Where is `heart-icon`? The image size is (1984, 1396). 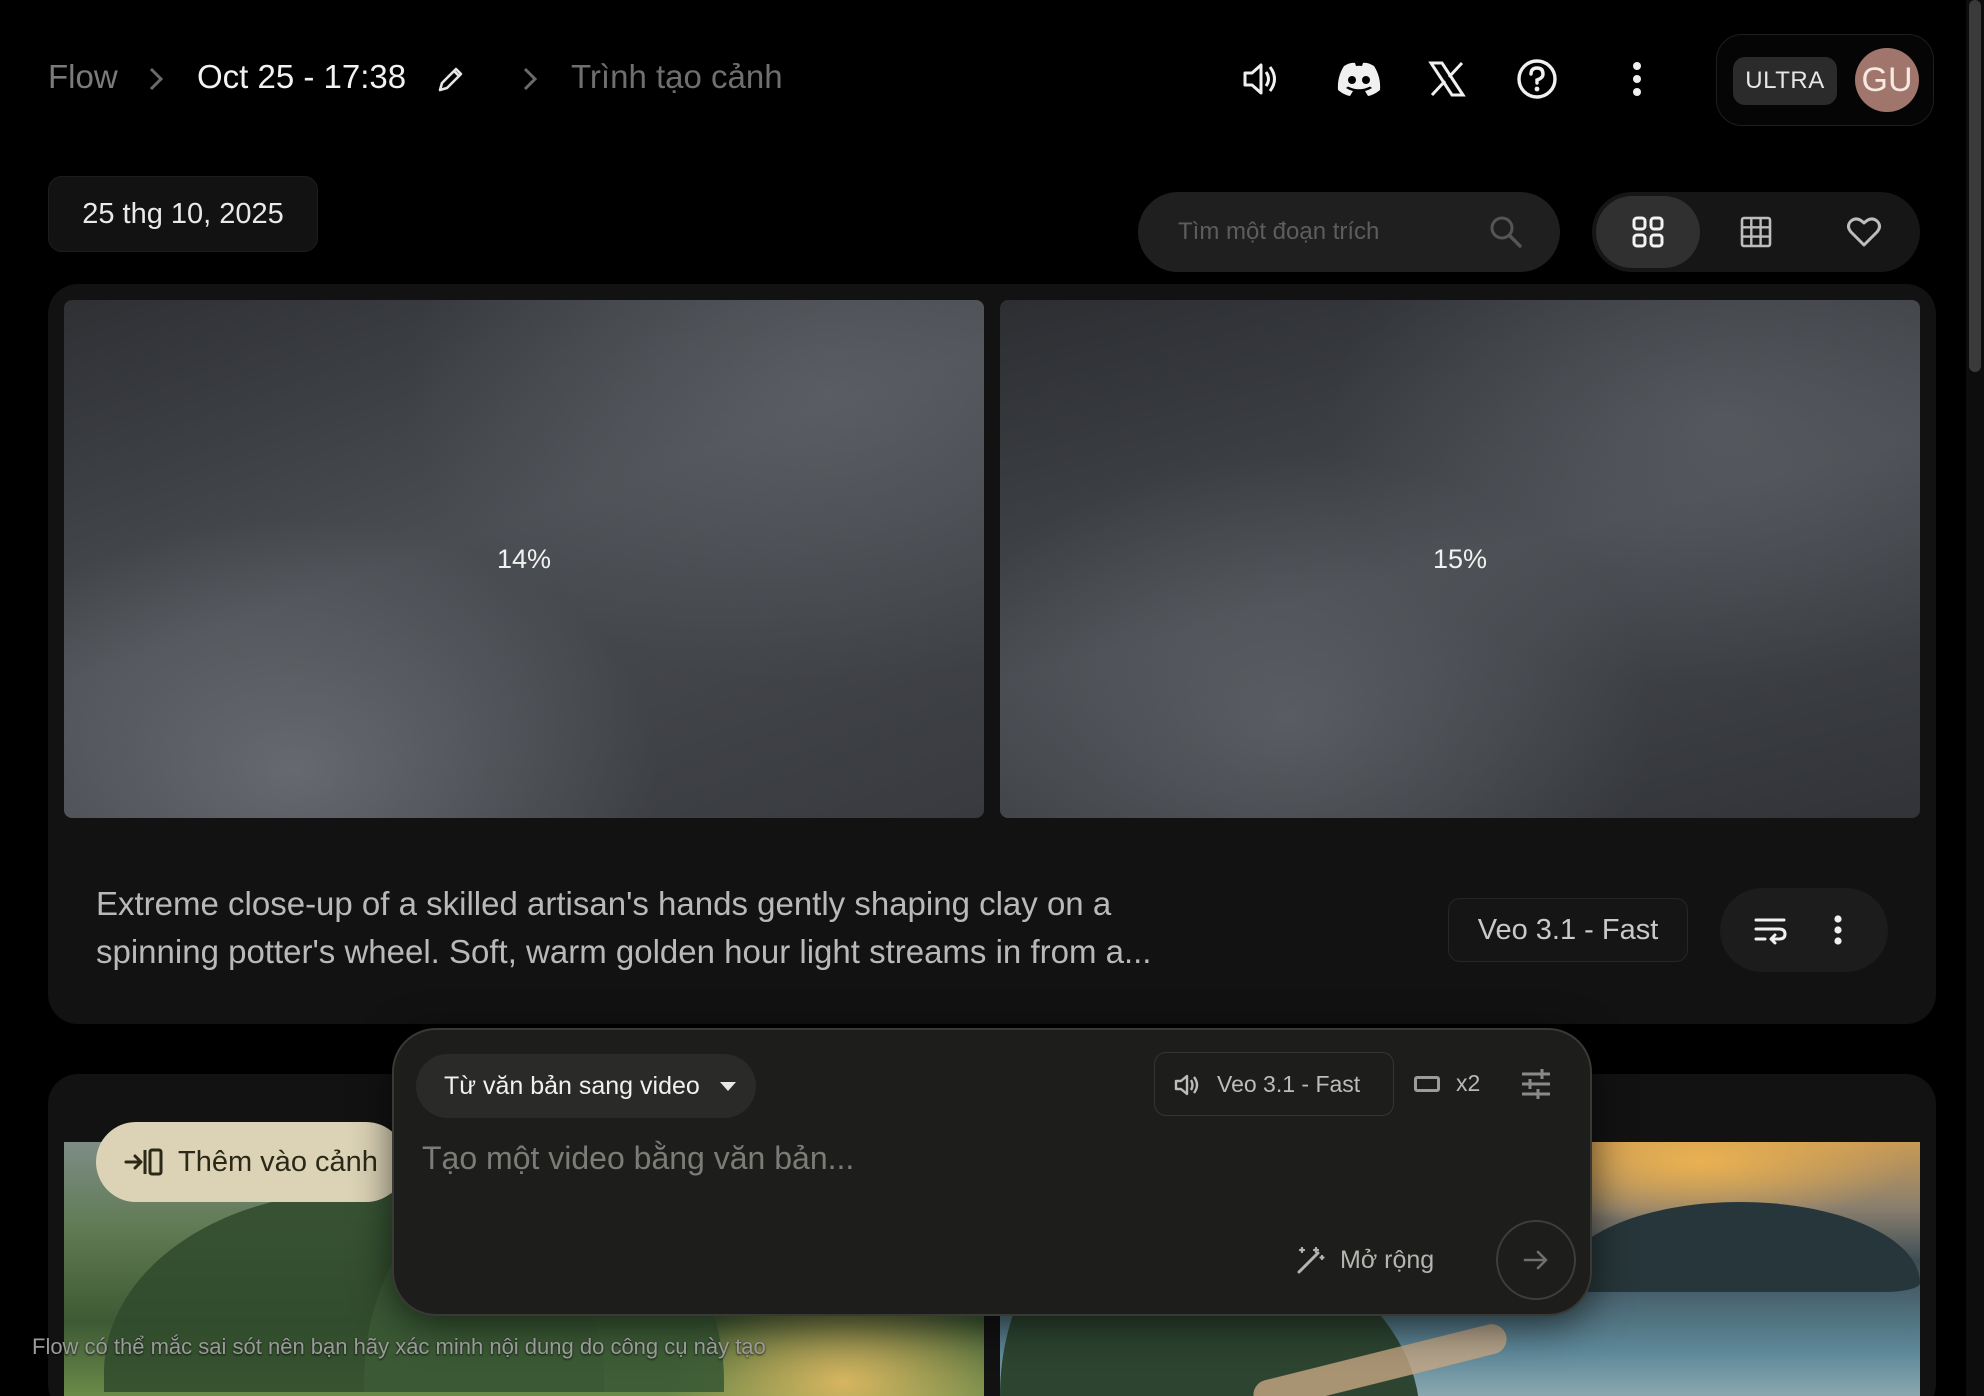
heart-icon is located at coordinates (1864, 232).